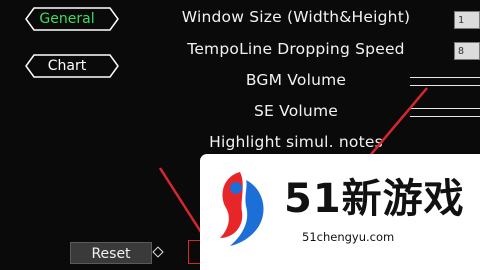 The width and height of the screenshot is (480, 270). Describe the element at coordinates (242, 209) in the screenshot. I see `brand-logo-icon` at that location.